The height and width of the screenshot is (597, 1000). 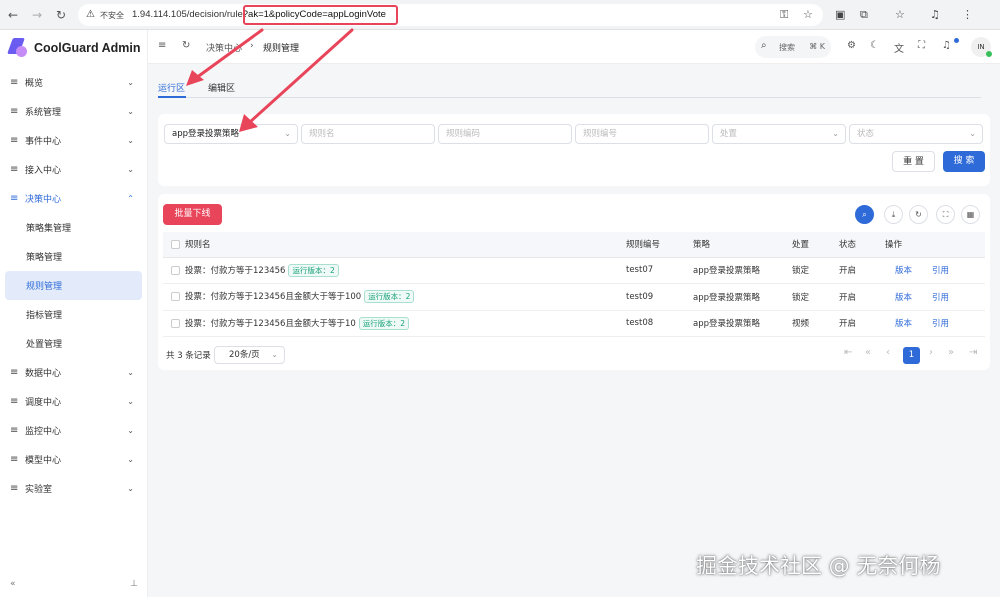 I want to click on global-search: ⌕ 搜索 ⌘ K, so click(x=793, y=47).